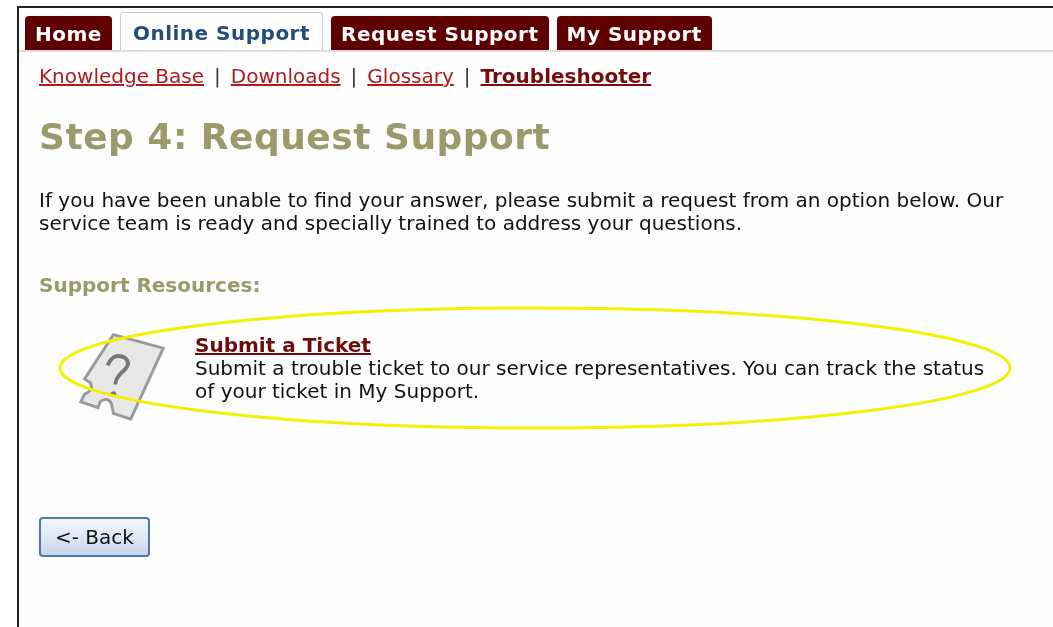 This screenshot has width=1053, height=627. What do you see at coordinates (410, 76) in the screenshot?
I see `subnav-link: Glossary` at bounding box center [410, 76].